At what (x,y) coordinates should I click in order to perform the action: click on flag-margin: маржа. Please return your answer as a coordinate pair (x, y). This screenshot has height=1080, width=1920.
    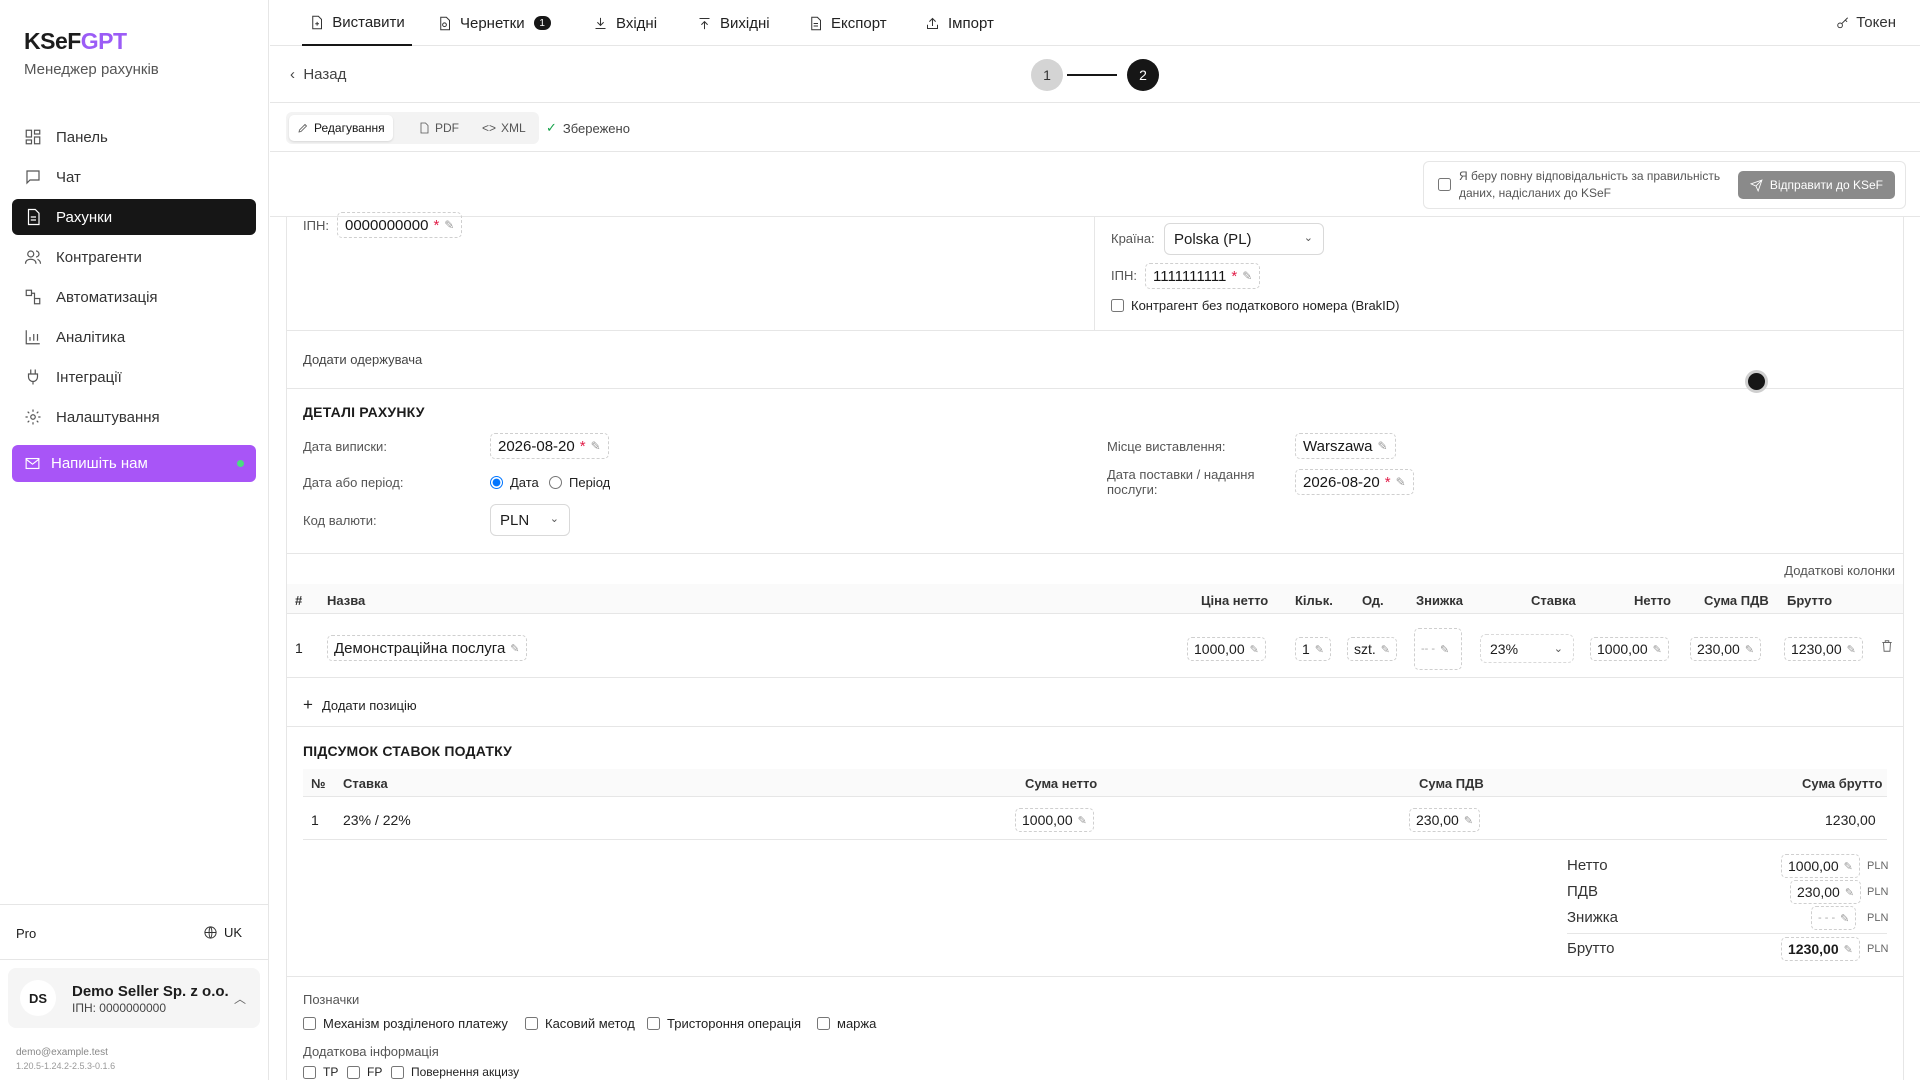
    Looking at the image, I should click on (846, 1023).